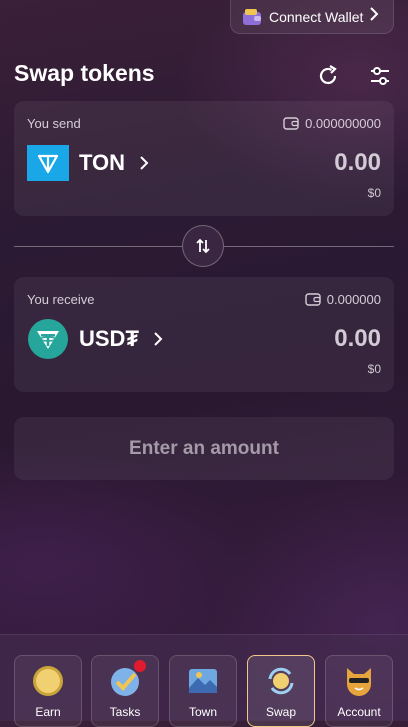  I want to click on send-balance-value: 0.000000000, so click(343, 123).